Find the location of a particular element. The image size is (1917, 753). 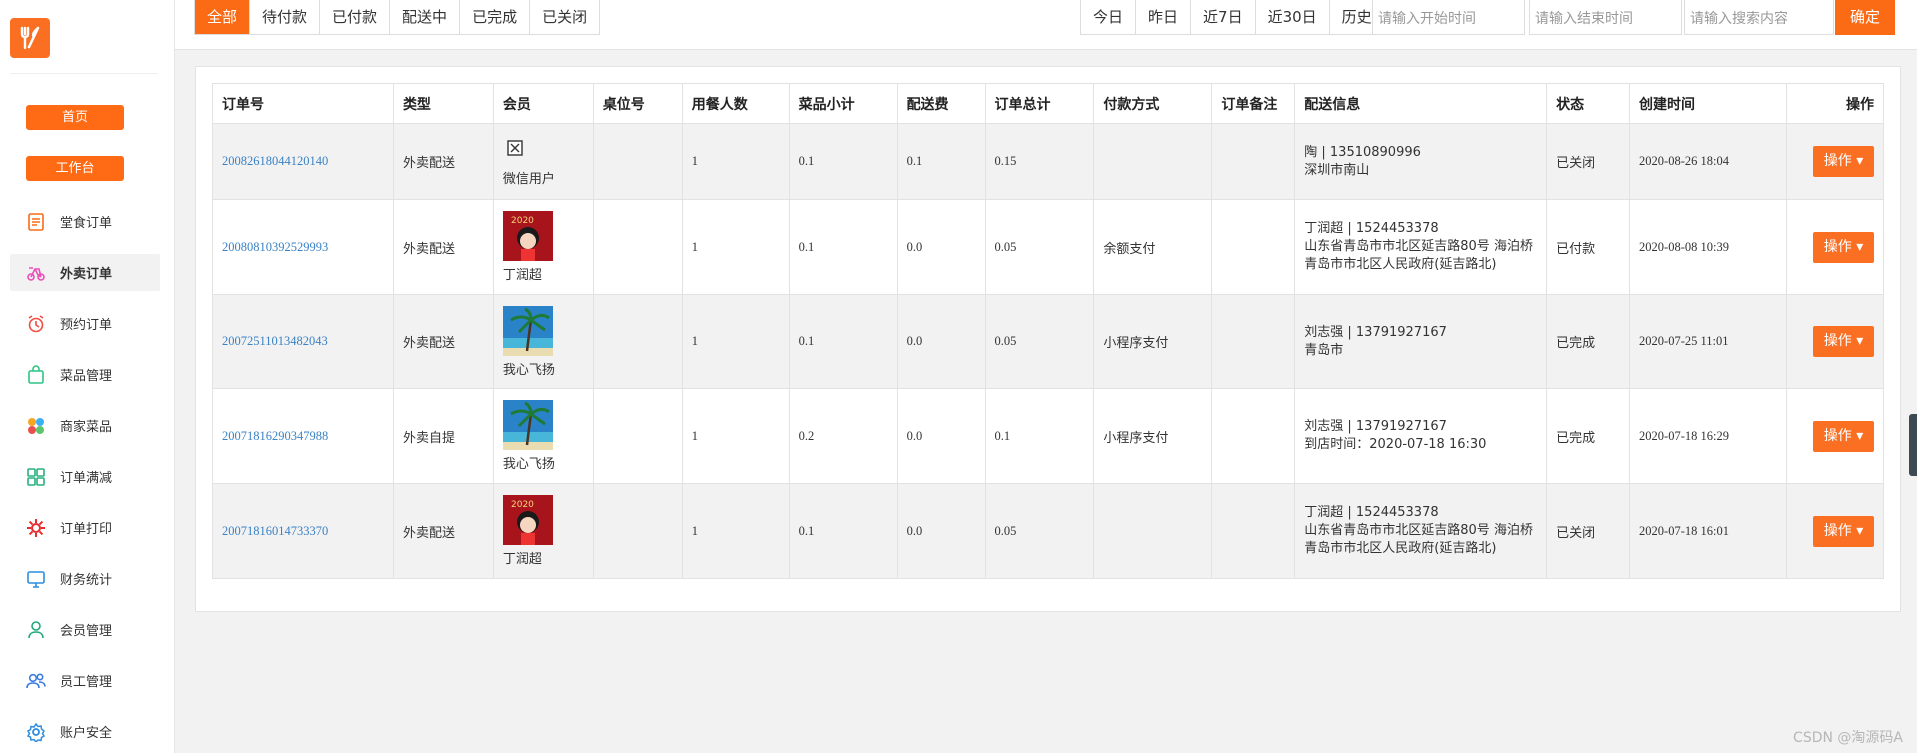

delivery-bike-icon is located at coordinates (36, 273).